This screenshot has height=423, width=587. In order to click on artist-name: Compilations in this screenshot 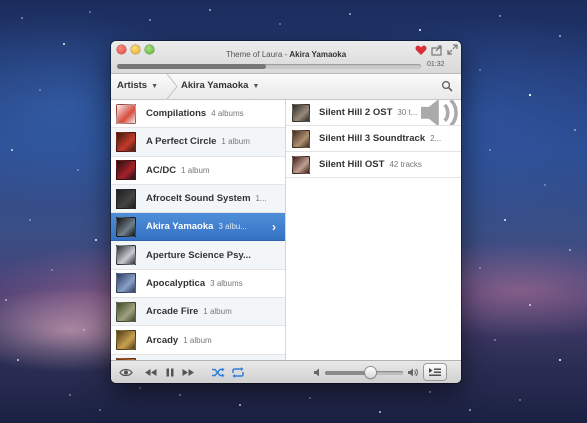, I will do `click(176, 114)`.